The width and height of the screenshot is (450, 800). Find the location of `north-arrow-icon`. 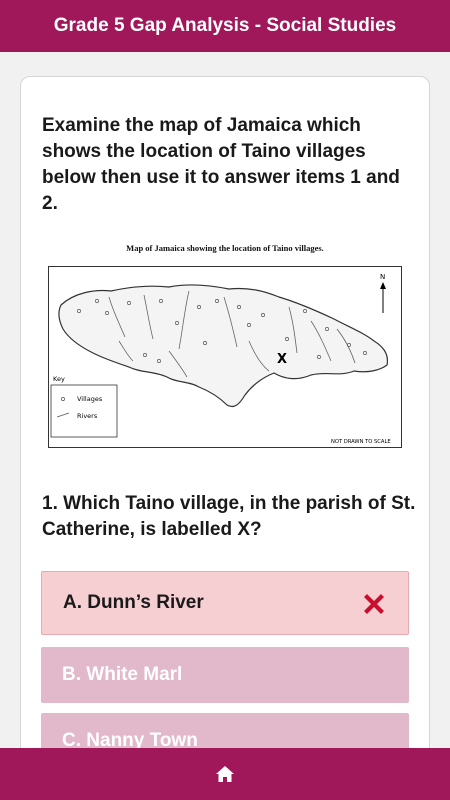

north-arrow-icon is located at coordinates (383, 297).